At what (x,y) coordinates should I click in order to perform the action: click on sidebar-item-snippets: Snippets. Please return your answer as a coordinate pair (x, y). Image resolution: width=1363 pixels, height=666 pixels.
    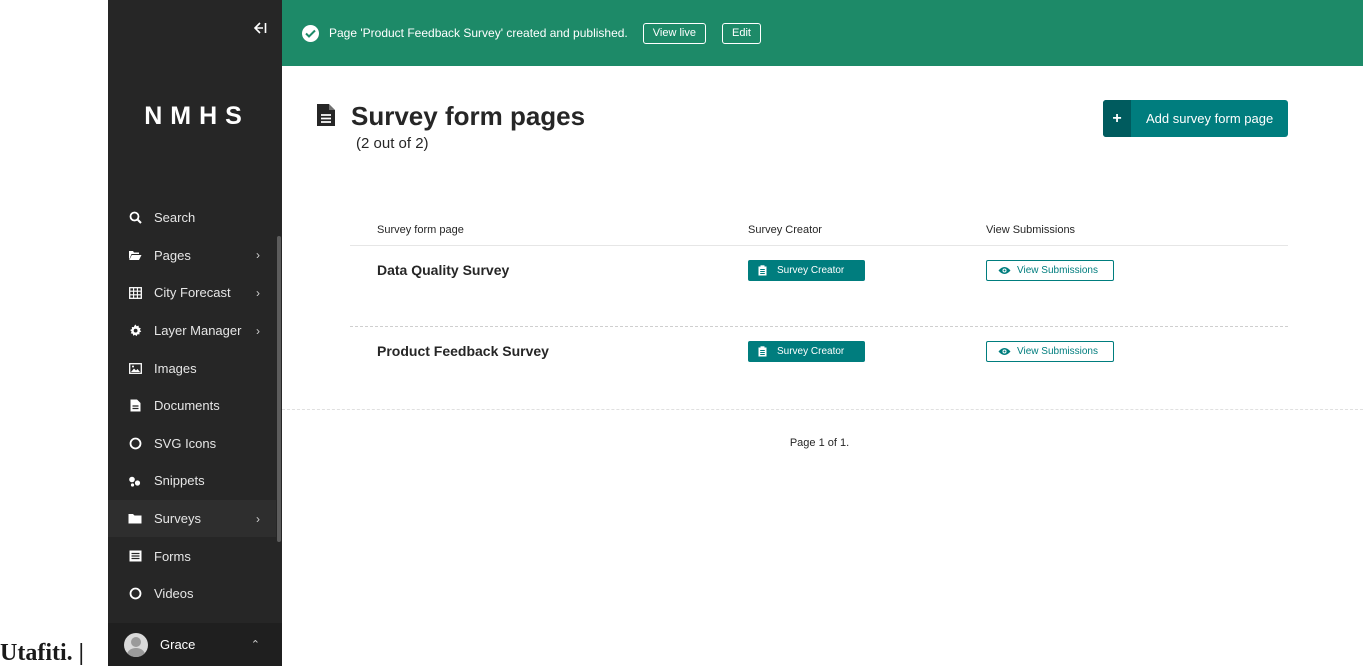
    Looking at the image, I should click on (192, 481).